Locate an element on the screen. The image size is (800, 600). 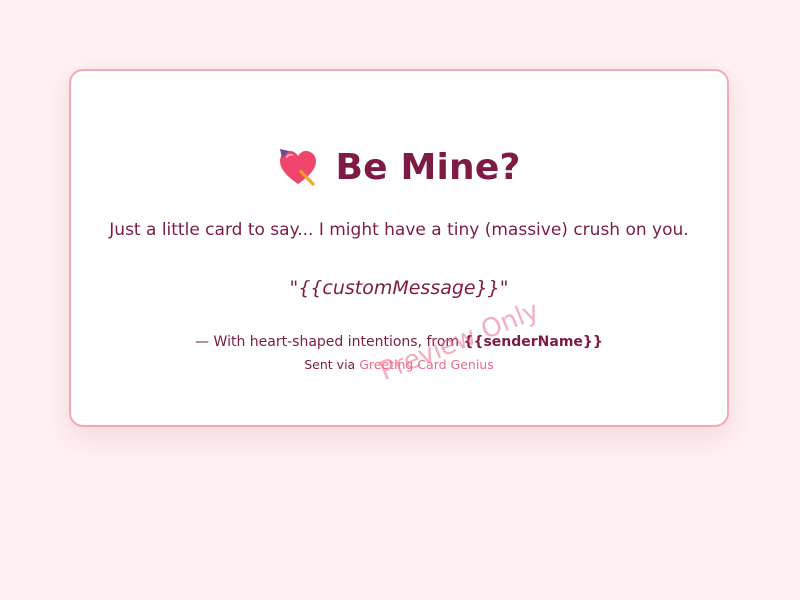
greeting-card-genius-link: Greeting Card Genius is located at coordinates (426, 364).